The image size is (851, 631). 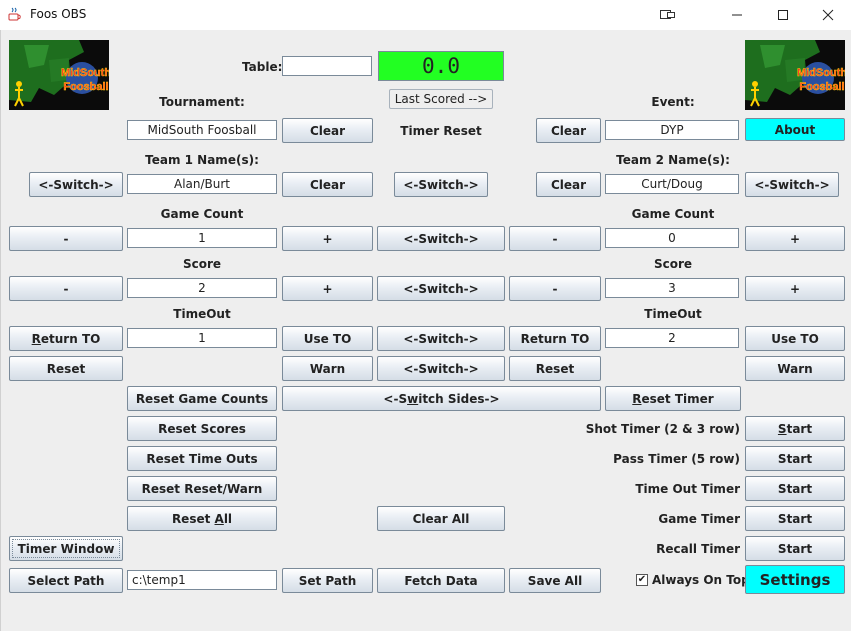 I want to click on clear-team2-button: Clear, so click(x=568, y=184).